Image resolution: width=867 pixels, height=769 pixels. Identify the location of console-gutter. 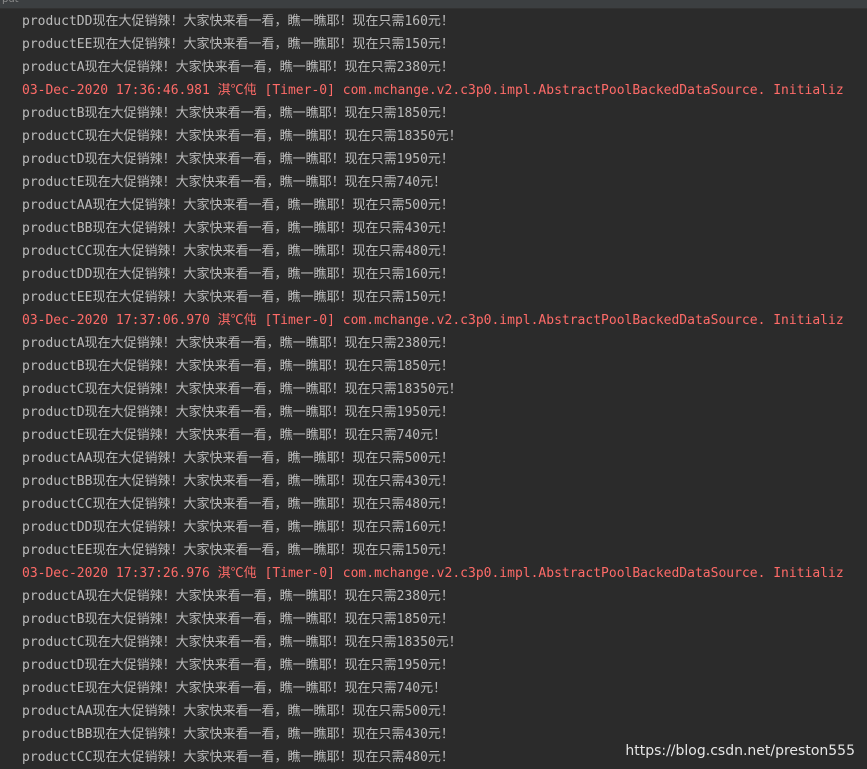
(7, 389).